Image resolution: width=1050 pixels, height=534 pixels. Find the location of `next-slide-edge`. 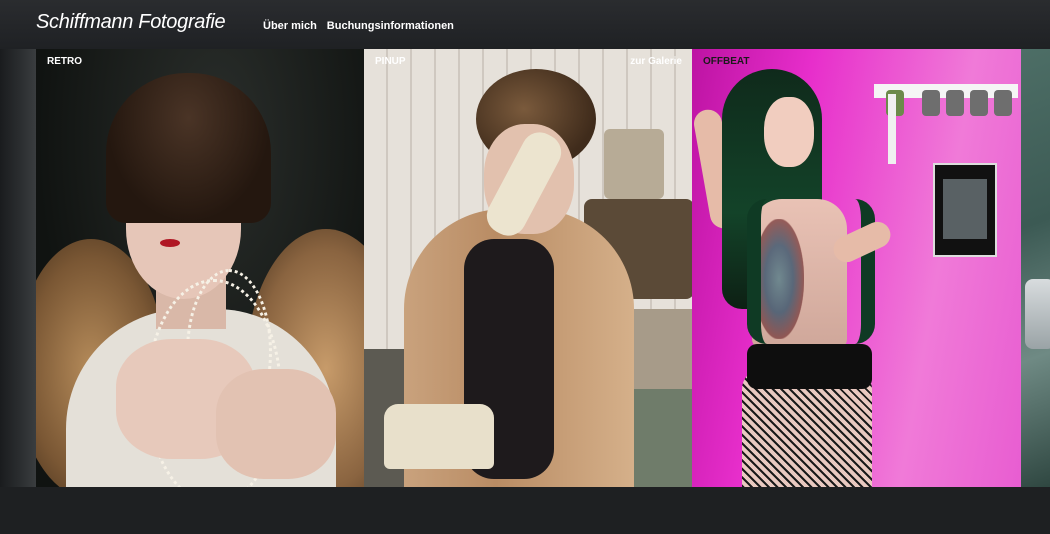

next-slide-edge is located at coordinates (1035, 268).